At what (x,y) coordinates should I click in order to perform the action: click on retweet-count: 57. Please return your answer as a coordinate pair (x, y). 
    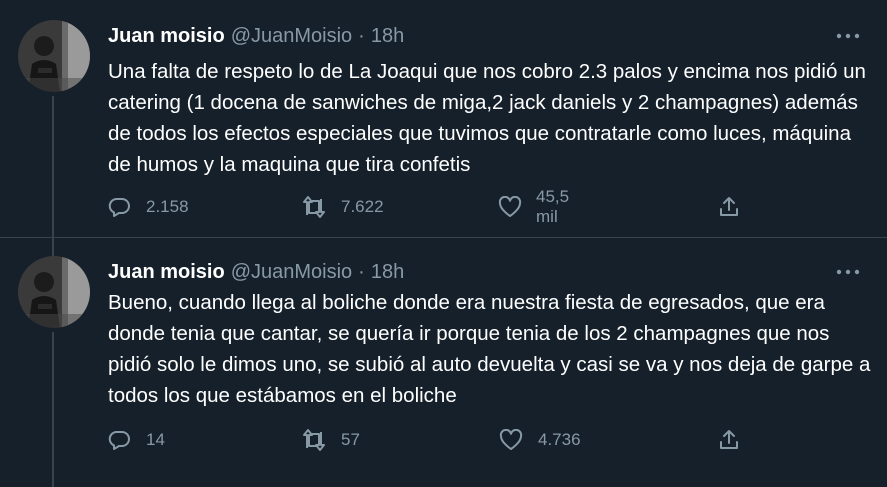
    Looking at the image, I should click on (350, 439).